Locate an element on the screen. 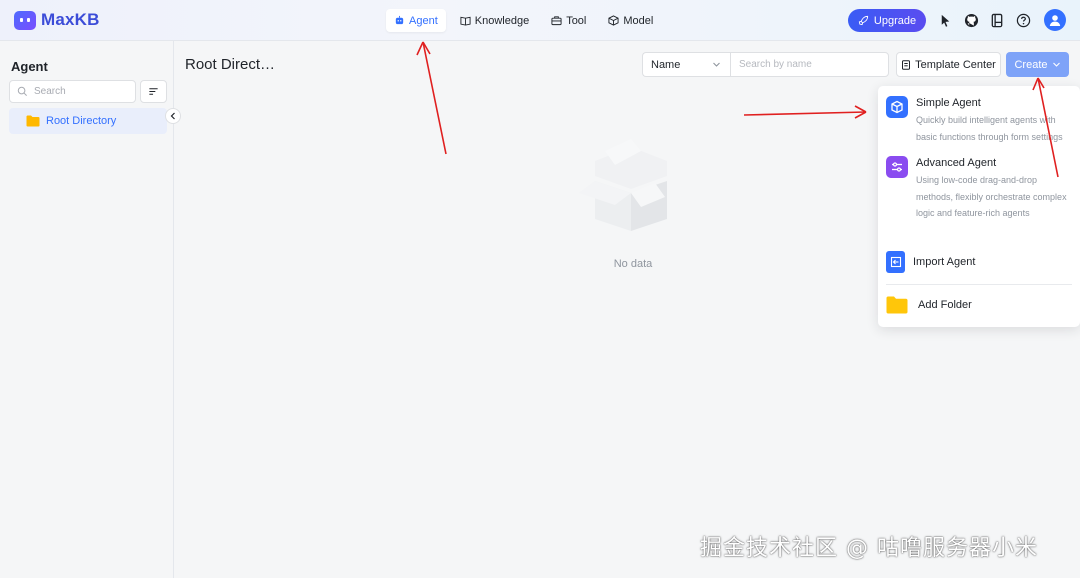 Image resolution: width=1080 pixels, height=578 pixels. search-icon is located at coordinates (22, 91).